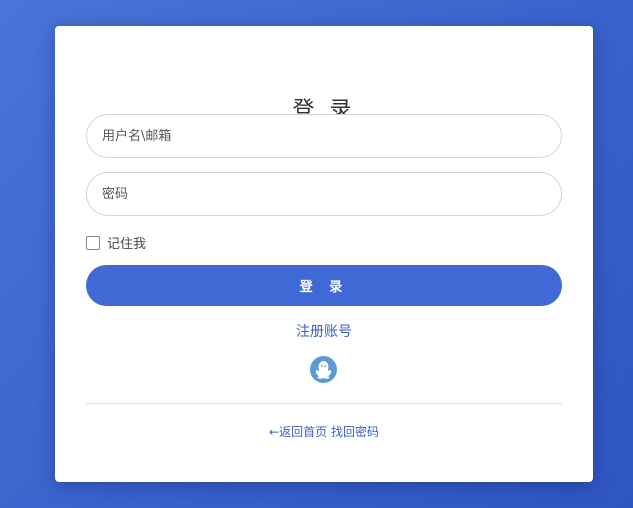 This screenshot has width=633, height=508. Describe the element at coordinates (324, 331) in the screenshot. I see `register-link: 注册账号` at that location.